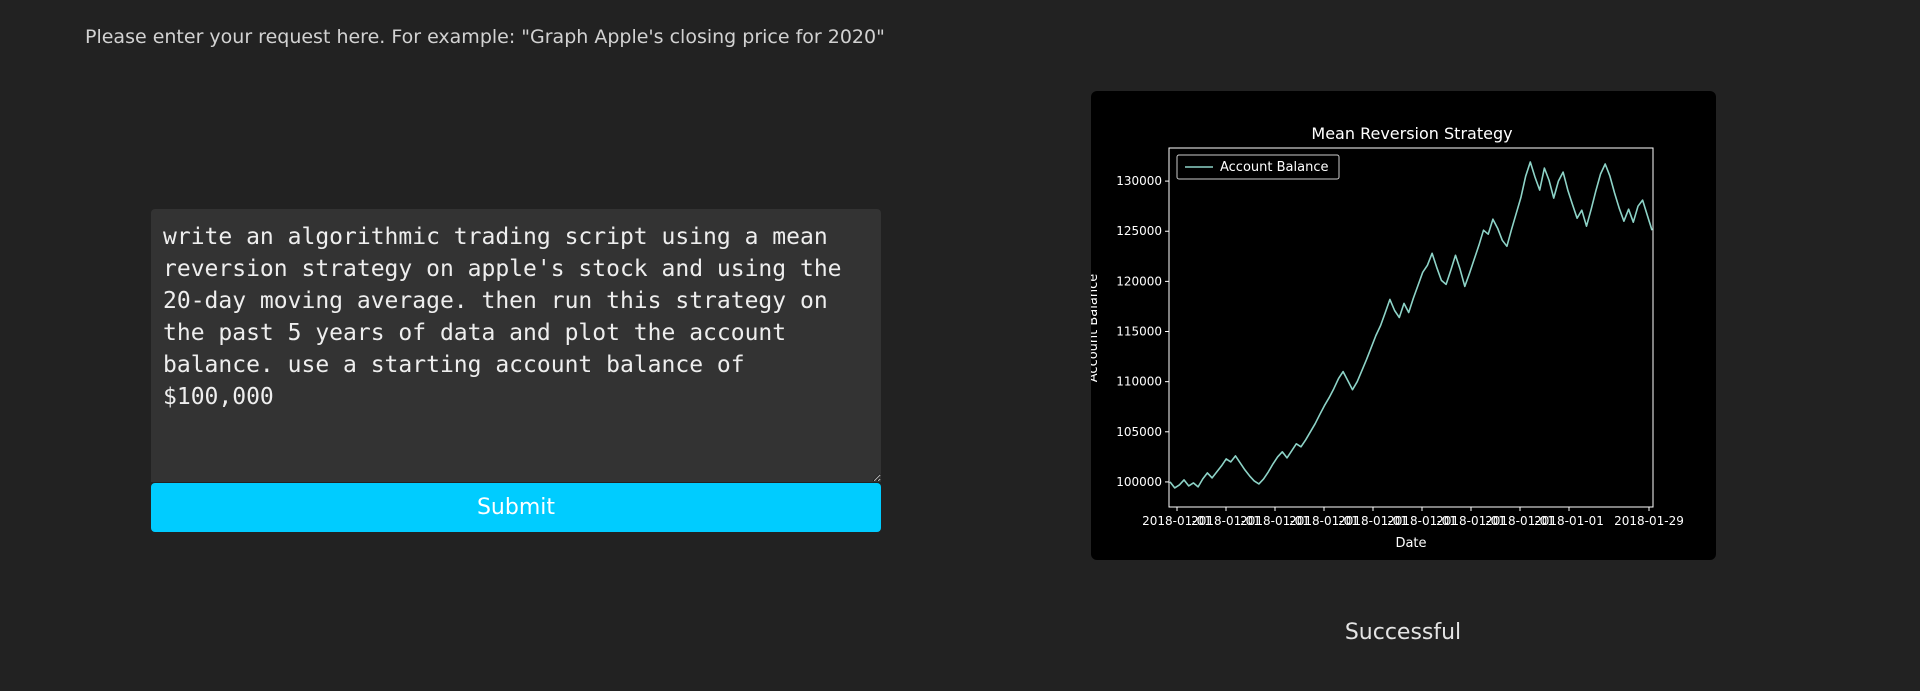  I want to click on y-tick-label: 110000, so click(1139, 382).